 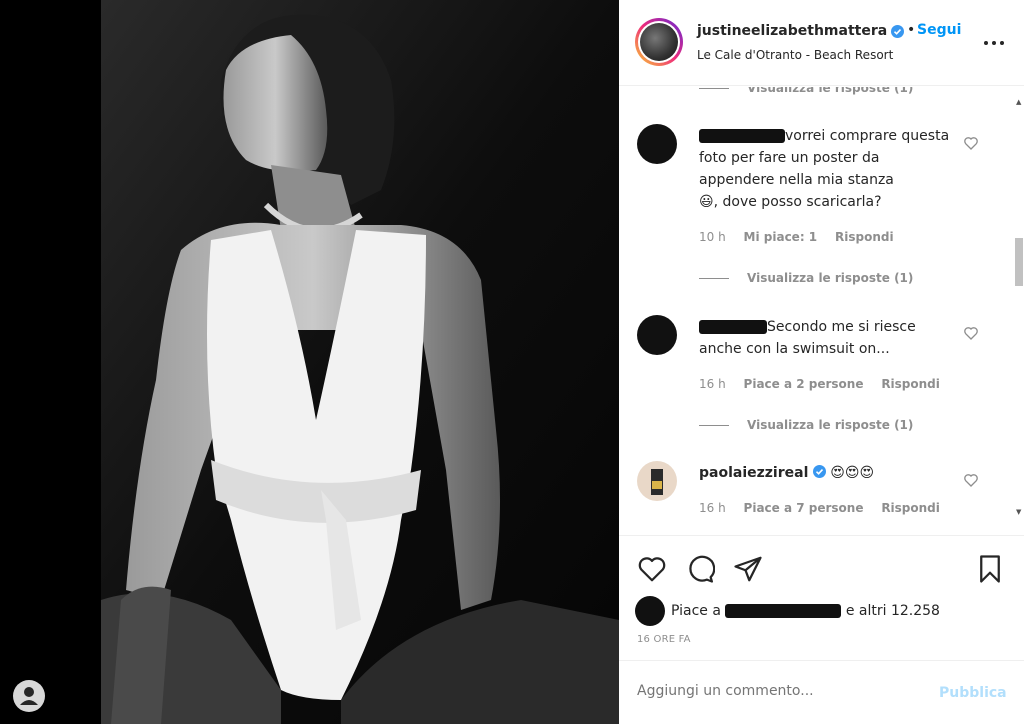 What do you see at coordinates (753, 473) in the screenshot?
I see `commenter-username: paolaiezzireal` at bounding box center [753, 473].